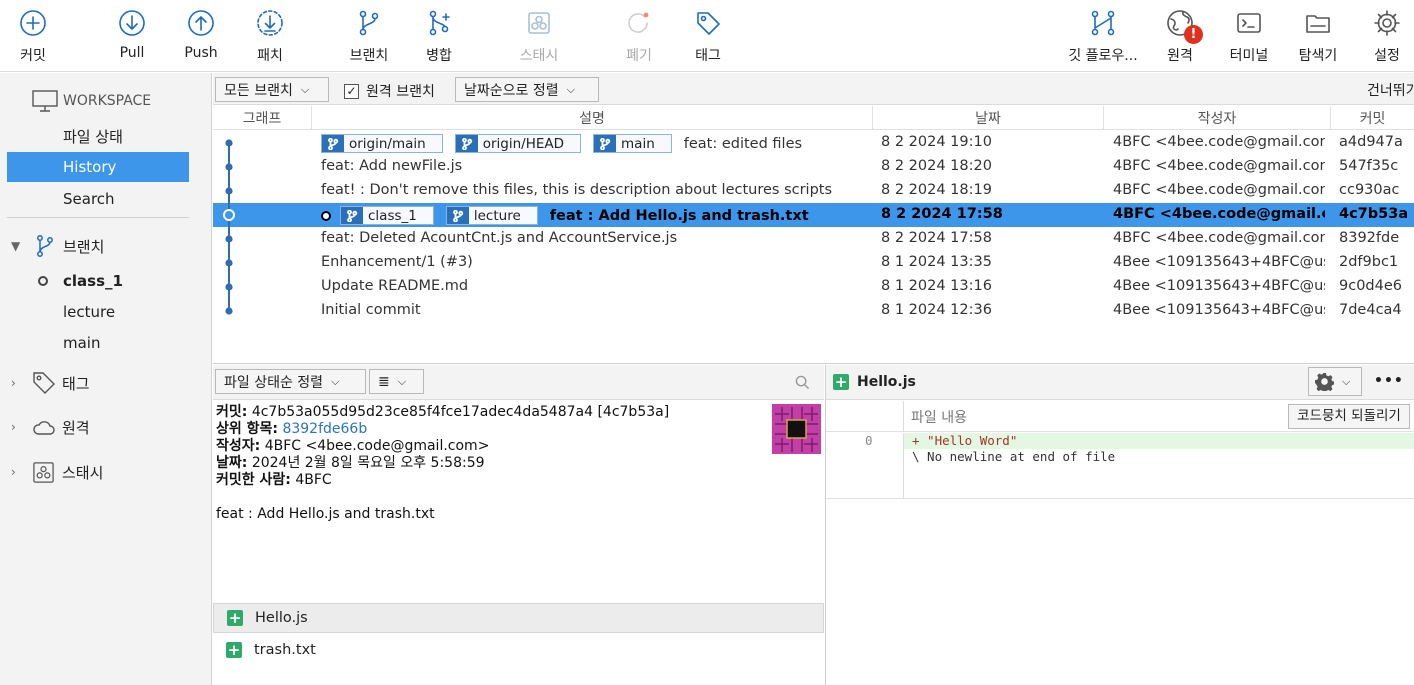 The image size is (1414, 685). I want to click on column-author: 작성자, so click(1217, 118).